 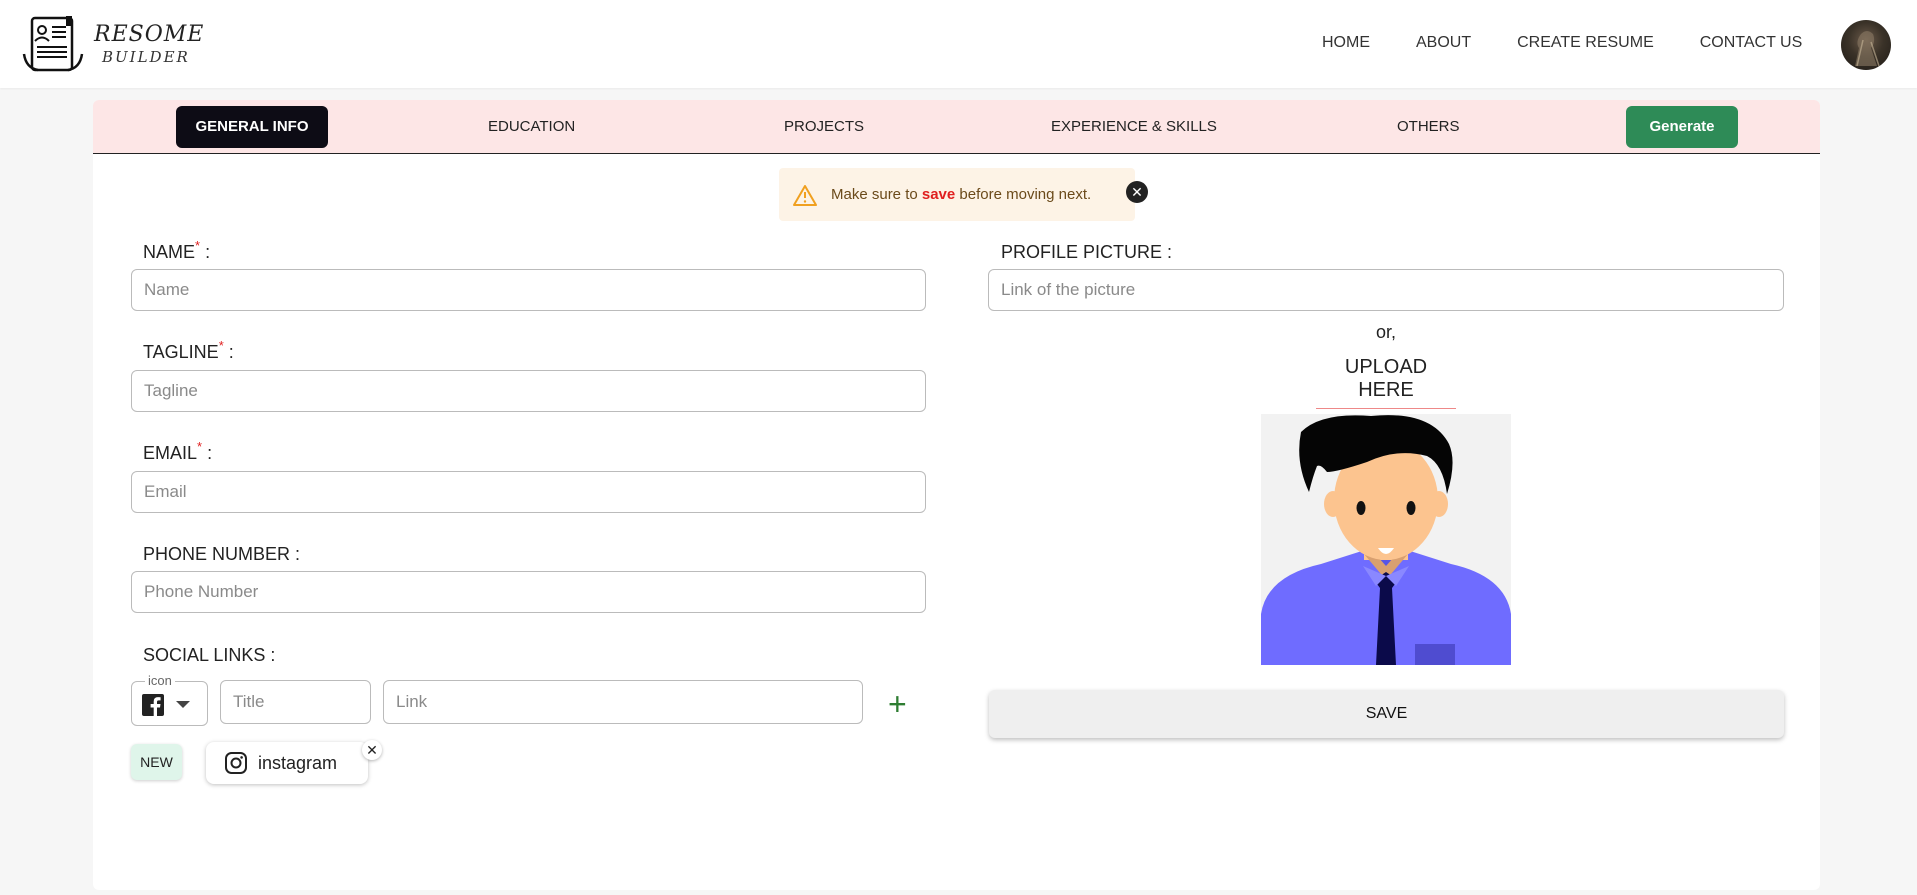 What do you see at coordinates (146, 56) in the screenshot?
I see `brand-line-2: BUILDER` at bounding box center [146, 56].